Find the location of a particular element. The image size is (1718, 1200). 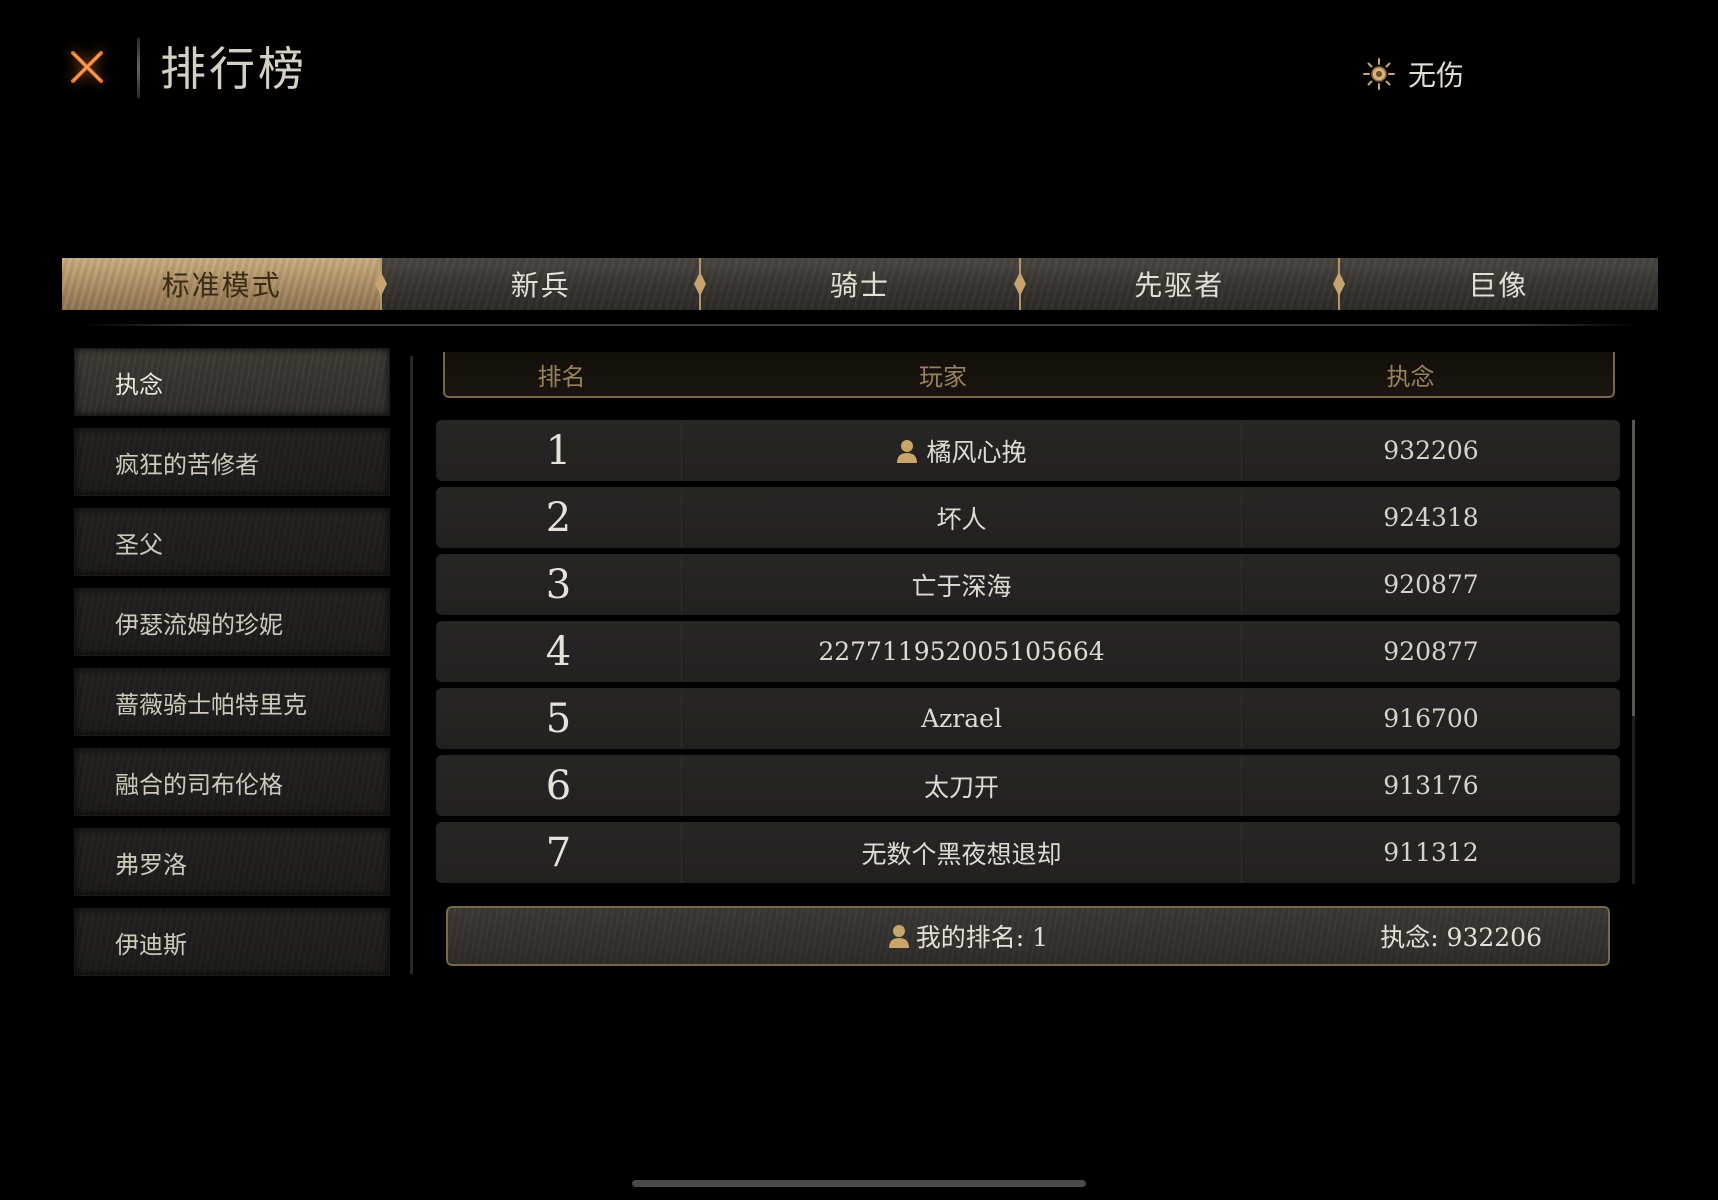

table-scrollbar is located at coordinates (1633, 652).